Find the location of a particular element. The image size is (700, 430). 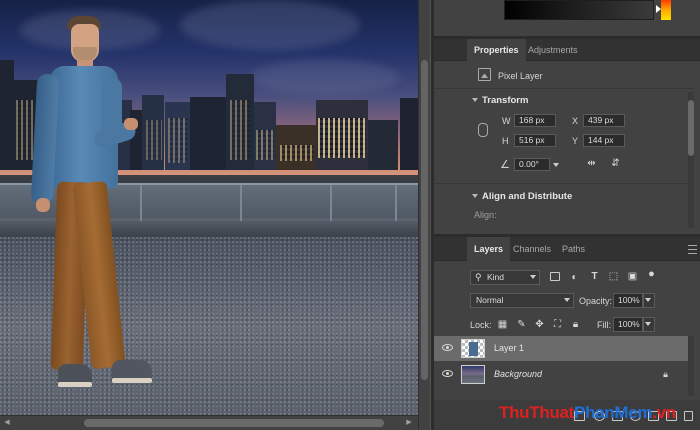

horizontal-scroll-thumb is located at coordinates (234, 423).